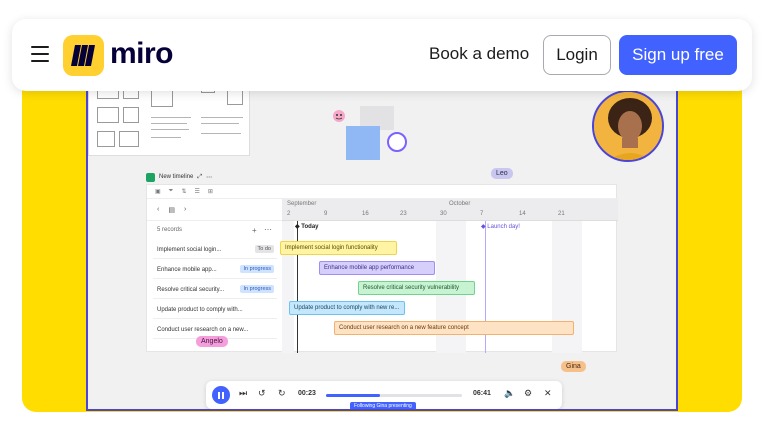 The image size is (768, 438). What do you see at coordinates (363, 143) in the screenshot?
I see `sticky-note` at bounding box center [363, 143].